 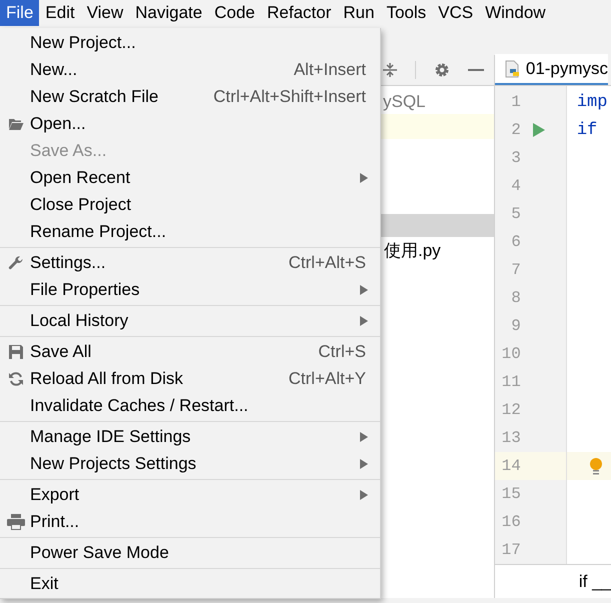 I want to click on line-number: 10, so click(x=510, y=355).